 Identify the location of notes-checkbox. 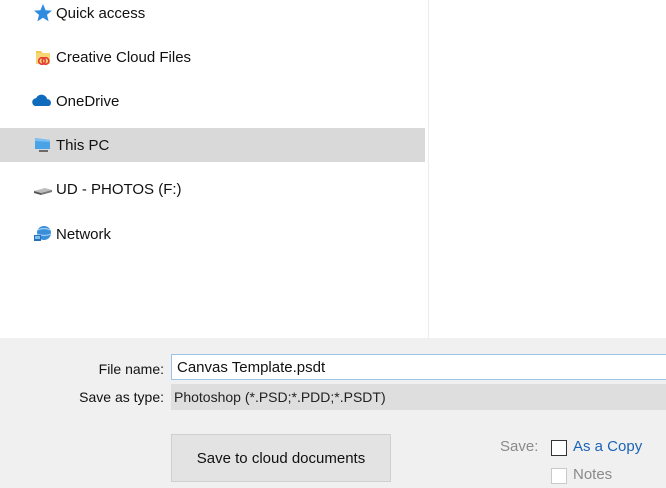
(559, 476).